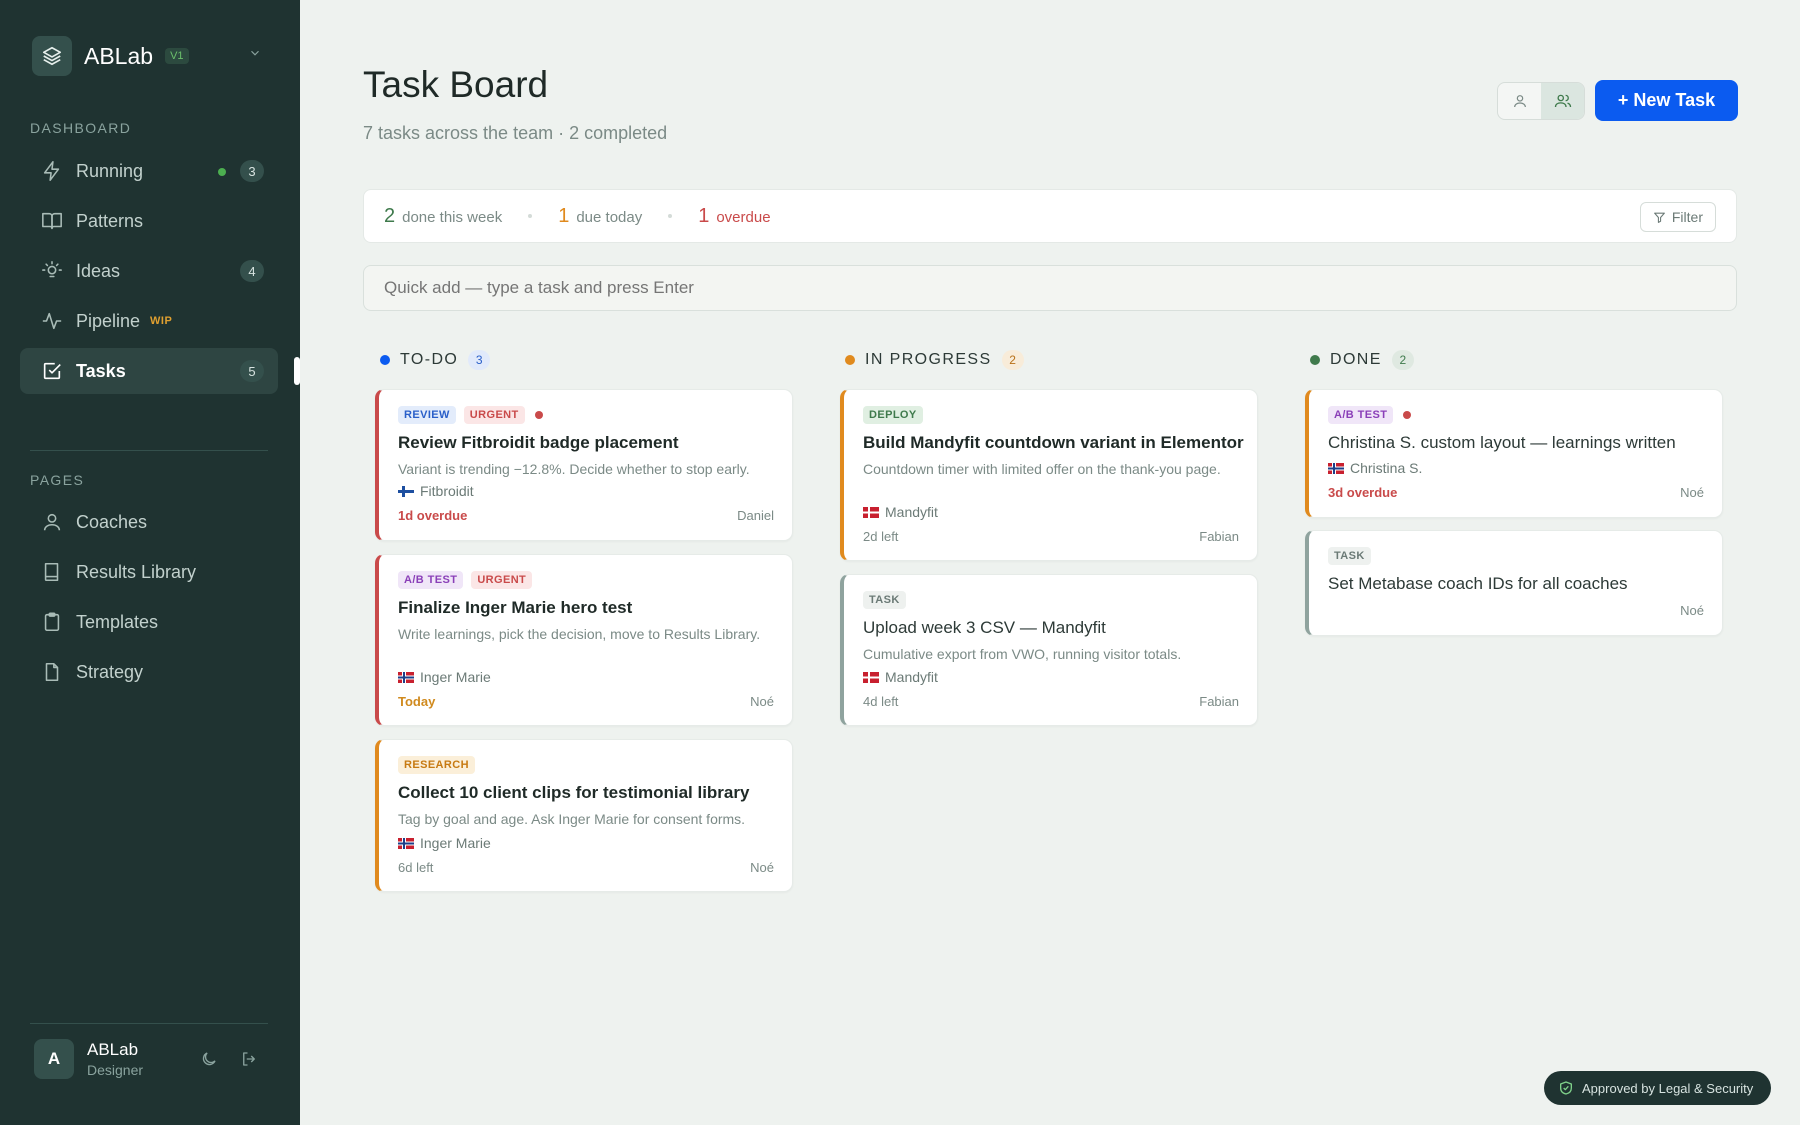  I want to click on filter-label: Filter, so click(1687, 217).